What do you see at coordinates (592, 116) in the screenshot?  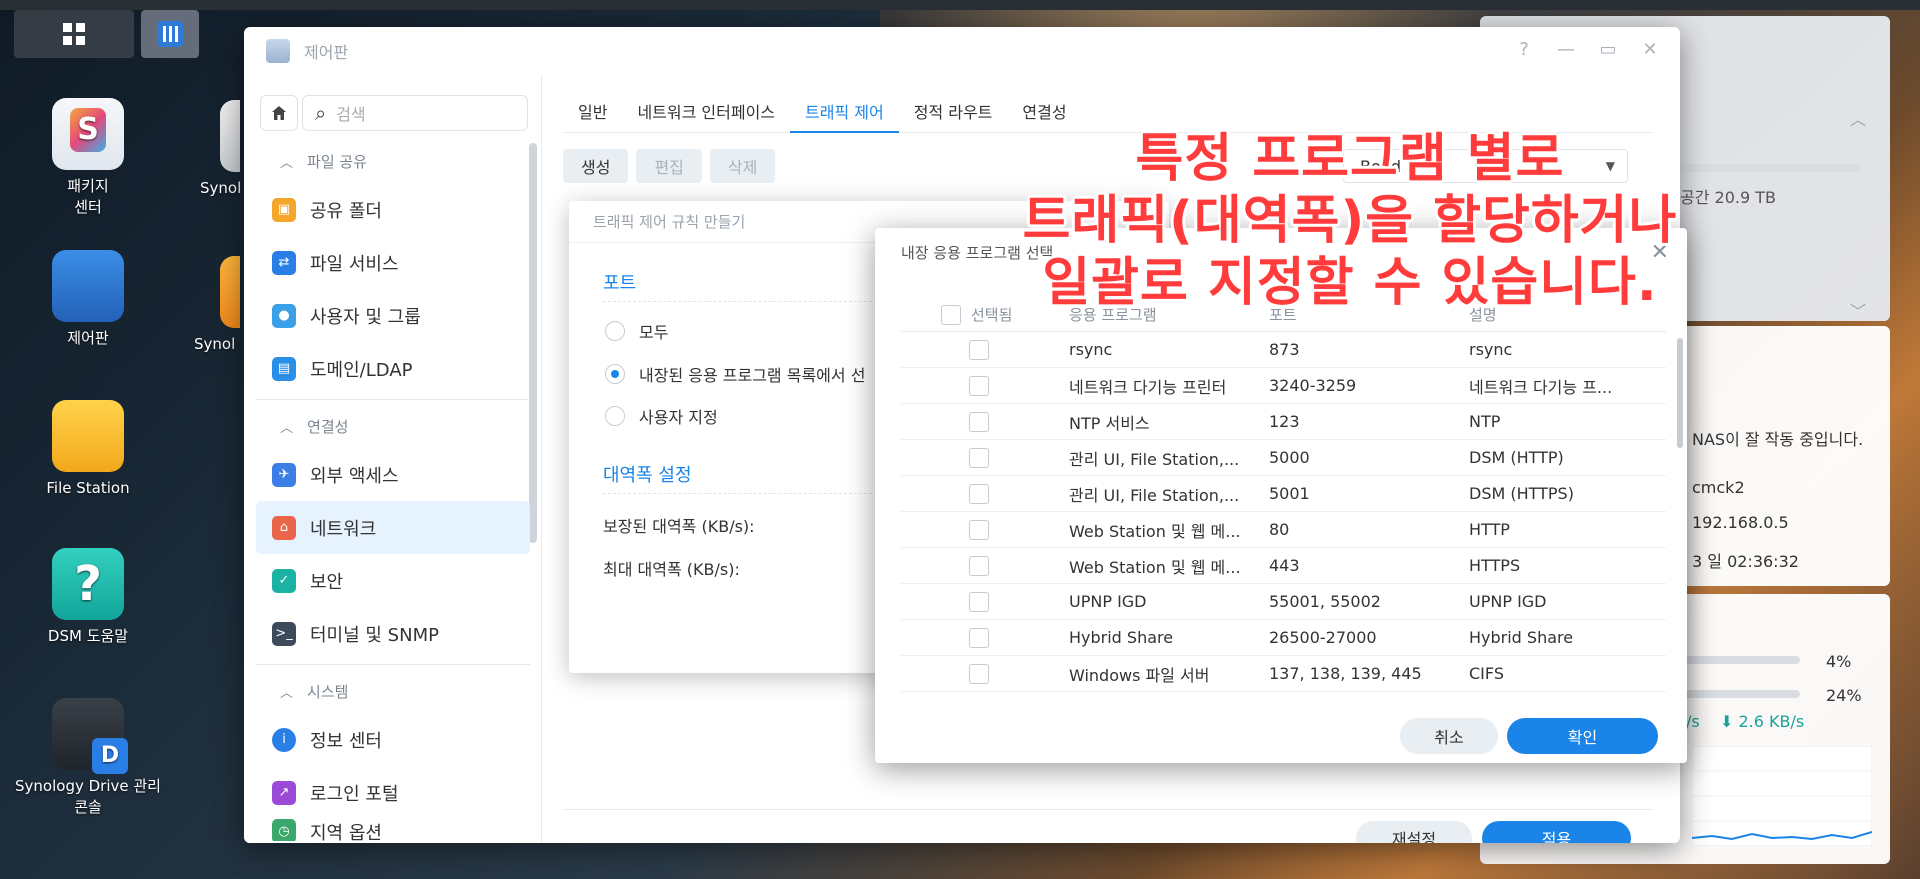 I see `tab-general: 일반` at bounding box center [592, 116].